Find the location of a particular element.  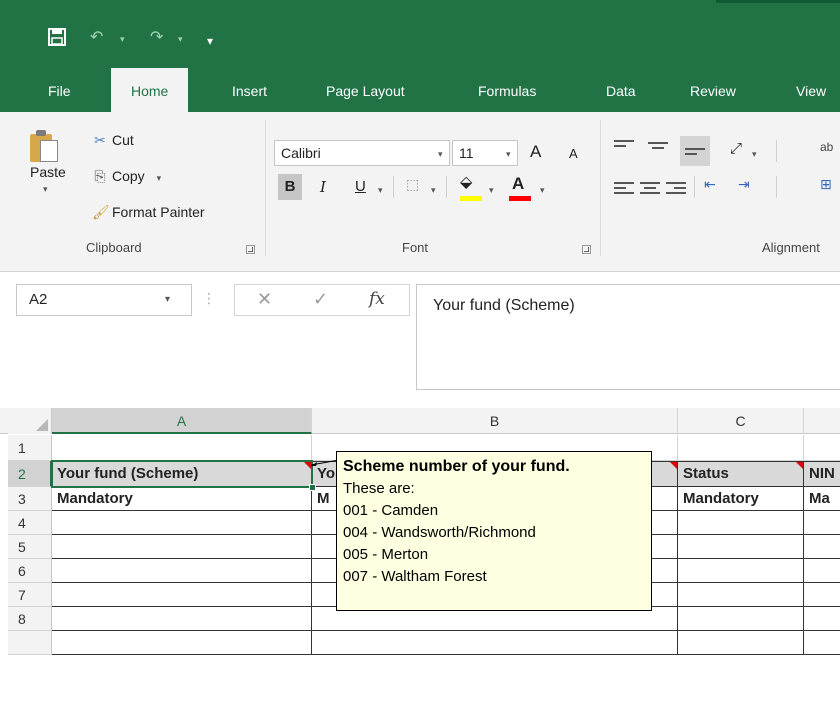

cell-a8 is located at coordinates (182, 619).